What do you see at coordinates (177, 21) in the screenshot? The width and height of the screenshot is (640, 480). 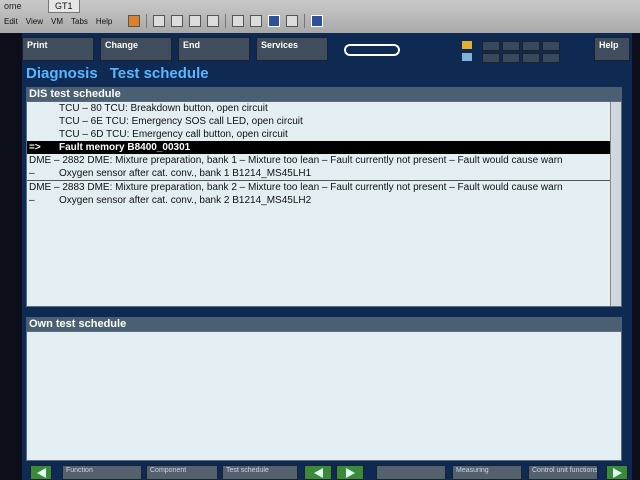 I see `snapshot-icon` at bounding box center [177, 21].